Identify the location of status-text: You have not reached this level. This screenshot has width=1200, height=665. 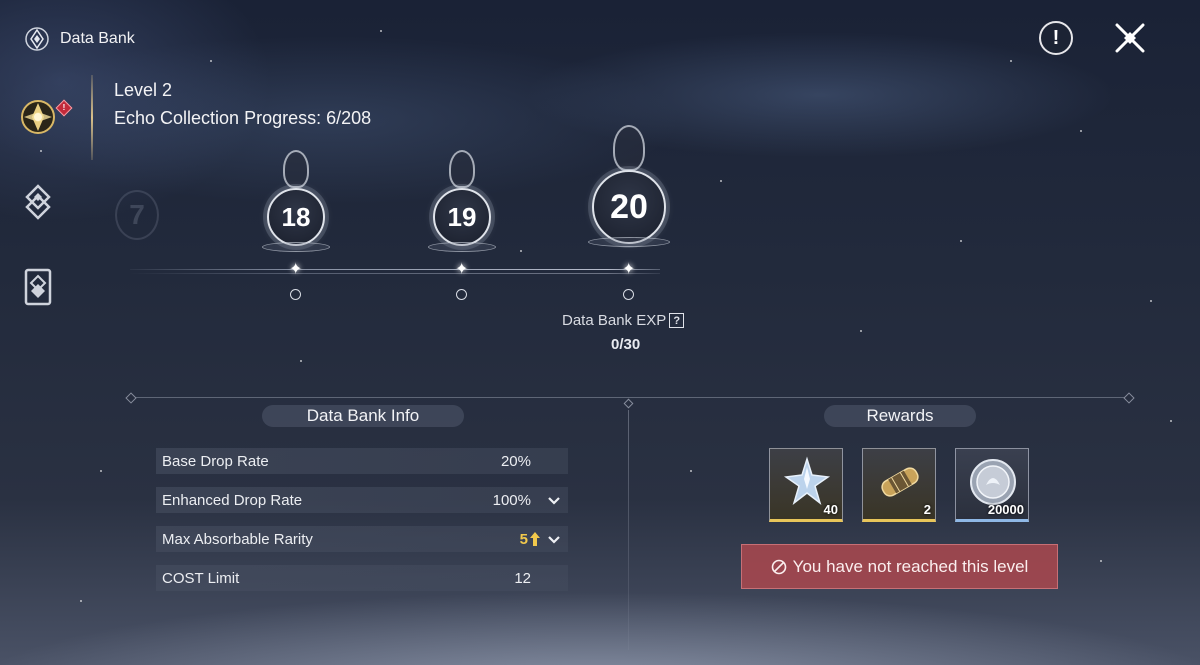
(910, 566).